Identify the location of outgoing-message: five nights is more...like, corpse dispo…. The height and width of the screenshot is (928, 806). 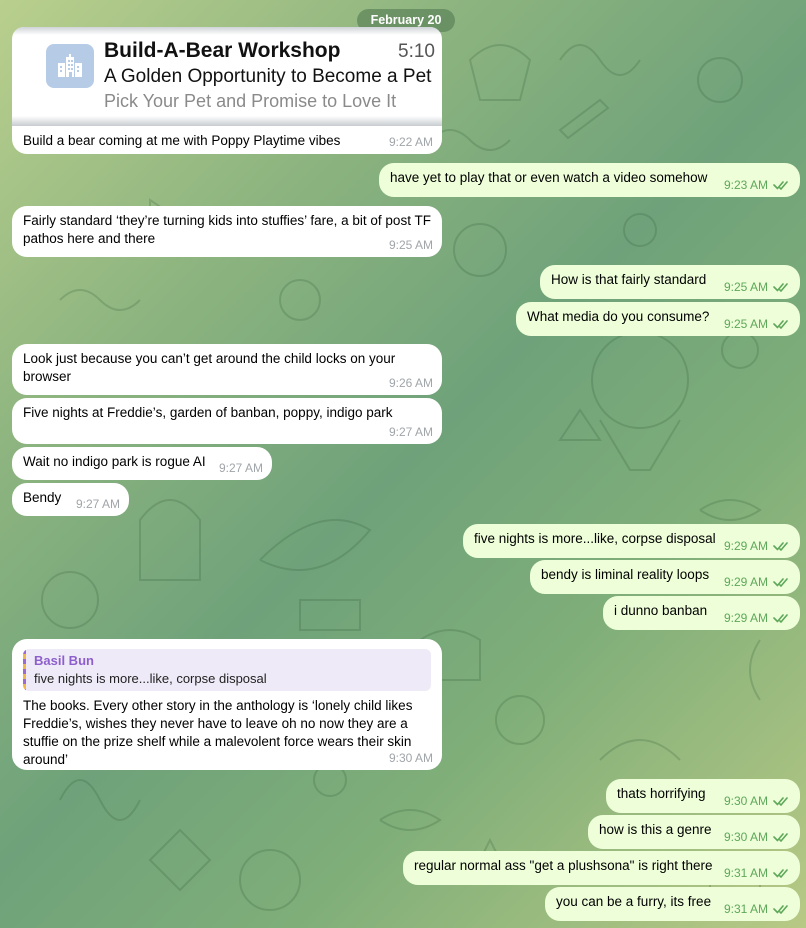
(631, 541).